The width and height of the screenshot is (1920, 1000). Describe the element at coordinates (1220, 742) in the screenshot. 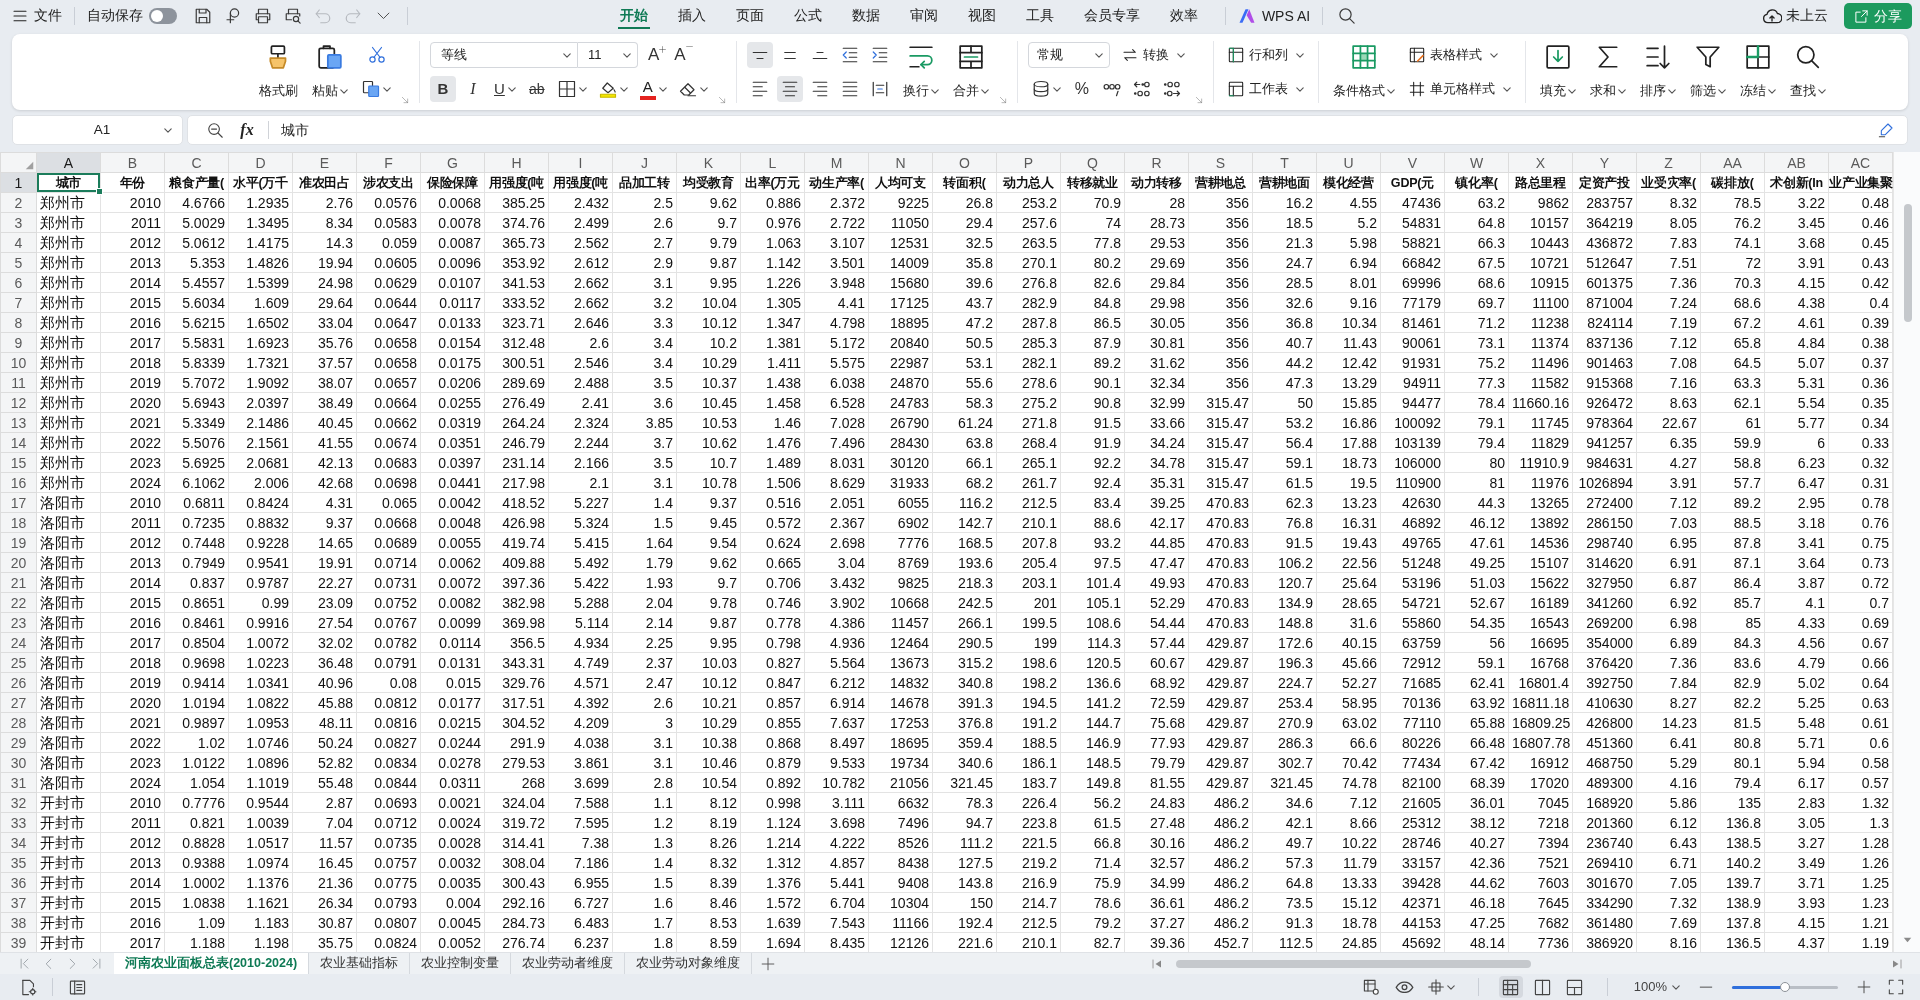

I see `table-cell: 429.87` at that location.